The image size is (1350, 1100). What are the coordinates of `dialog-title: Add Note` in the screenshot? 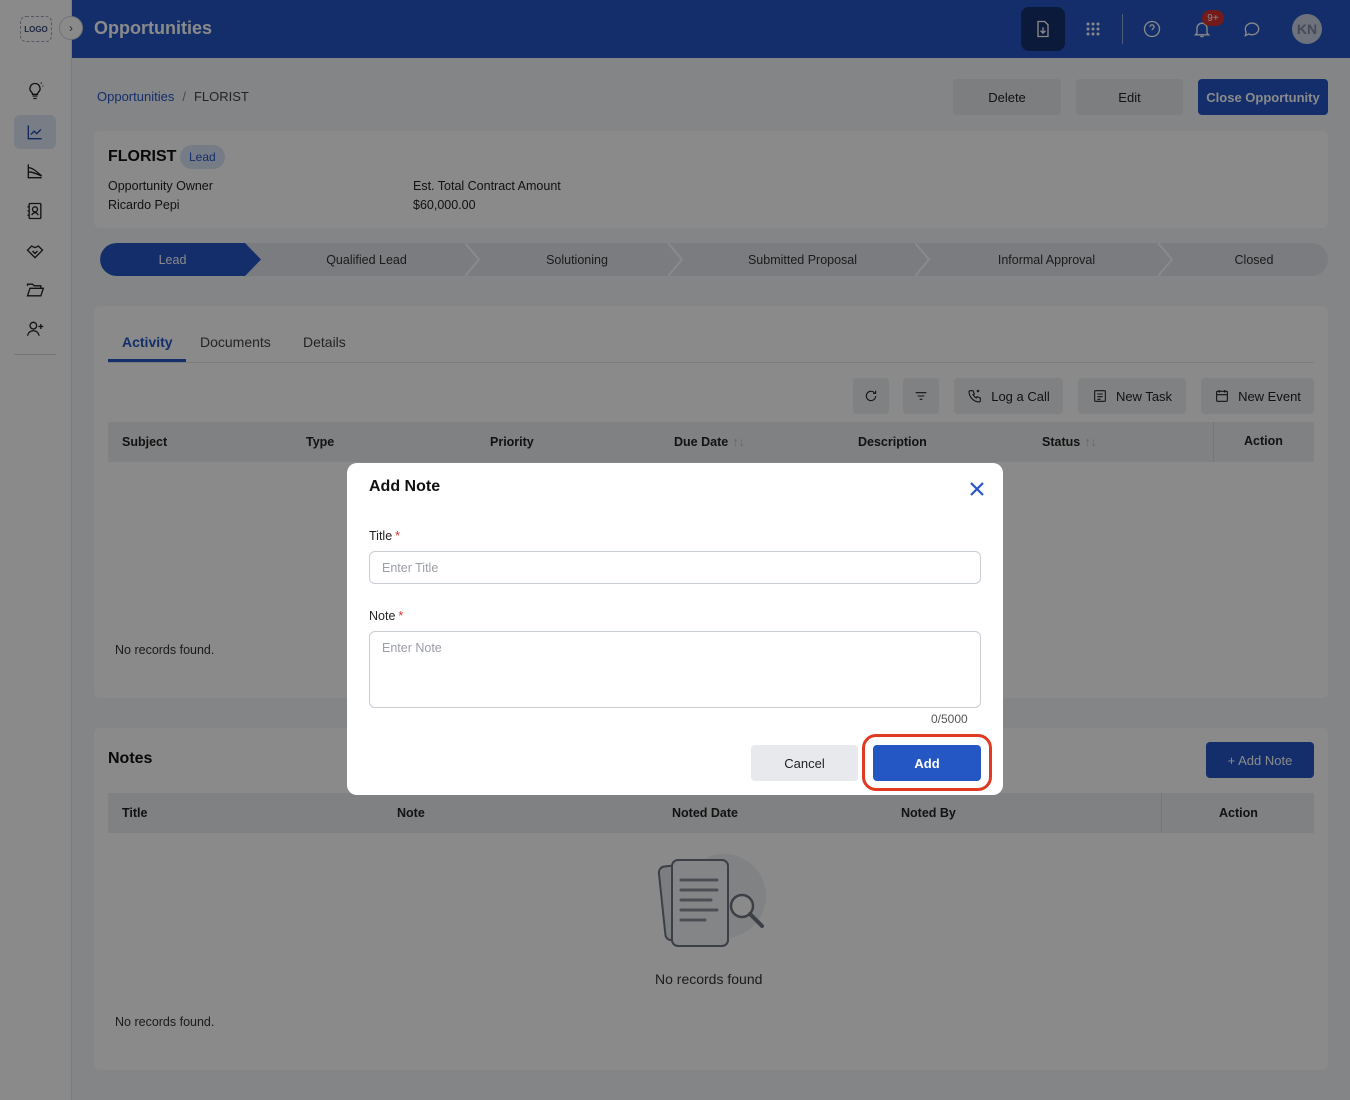 It's located at (405, 486).